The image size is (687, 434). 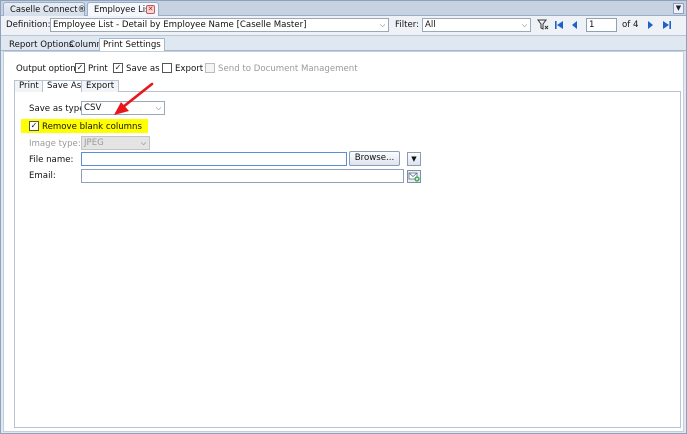 What do you see at coordinates (630, 25) in the screenshot?
I see `page-count-label: of 4` at bounding box center [630, 25].